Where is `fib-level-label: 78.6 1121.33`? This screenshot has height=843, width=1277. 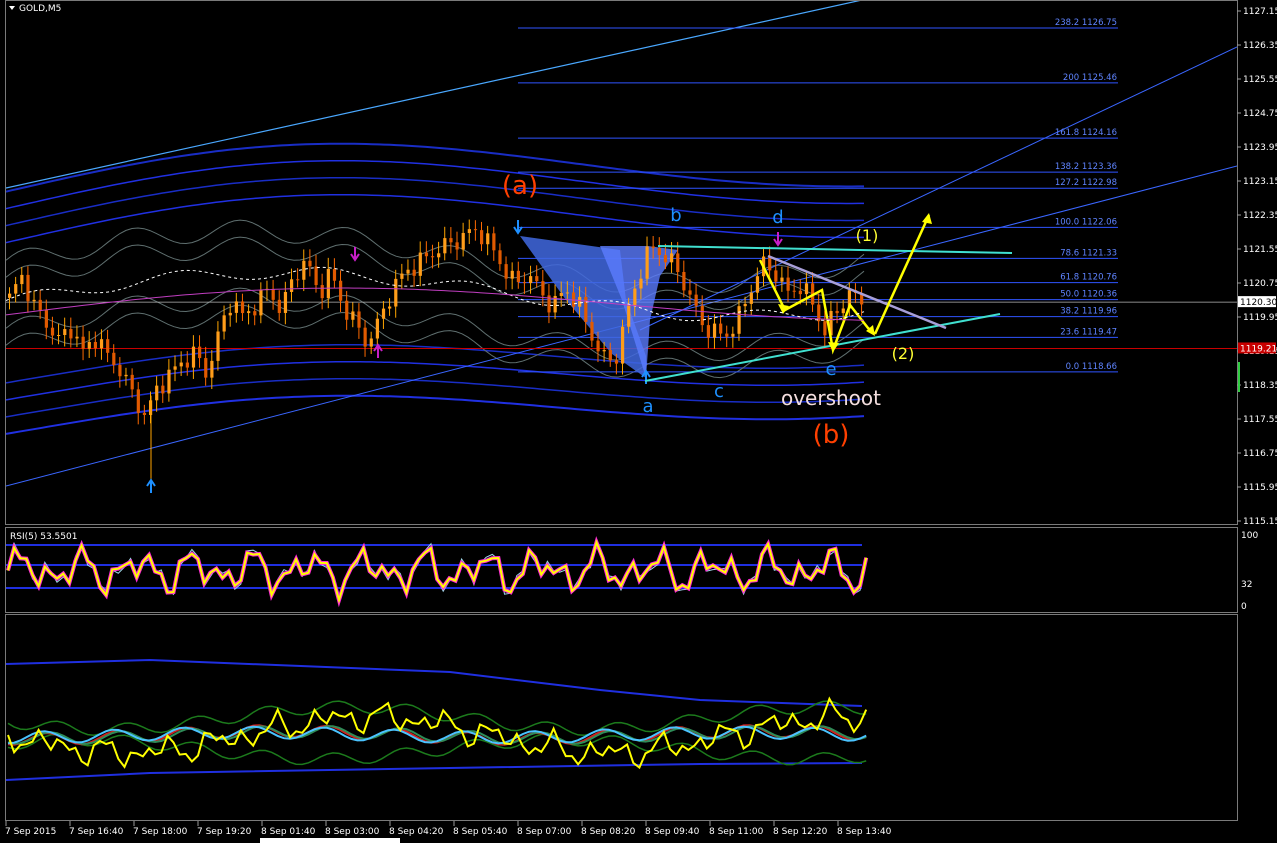 fib-level-label: 78.6 1121.33 is located at coordinates (1088, 253).